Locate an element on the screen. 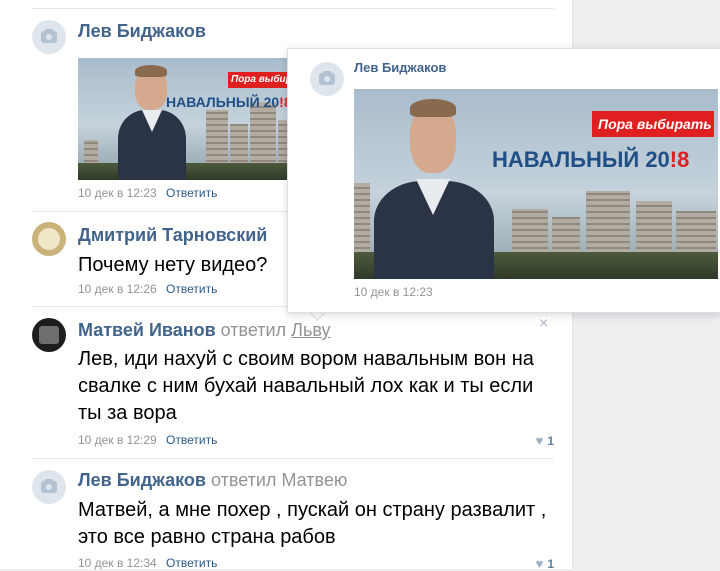 The width and height of the screenshot is (720, 571). comment-date: 10 дек в 12:23 is located at coordinates (117, 193).